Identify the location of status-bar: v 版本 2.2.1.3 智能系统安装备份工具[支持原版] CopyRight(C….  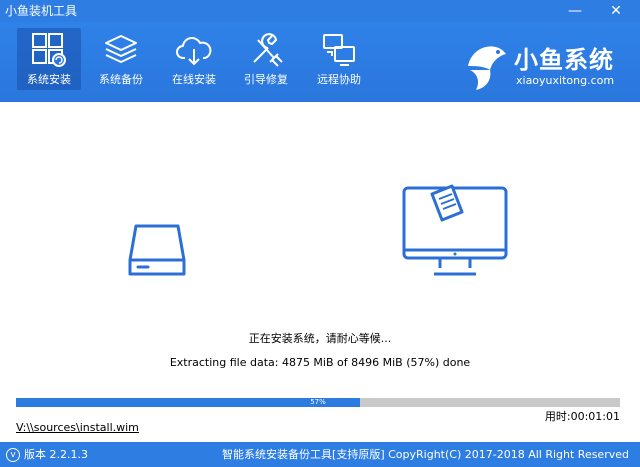
(320, 454).